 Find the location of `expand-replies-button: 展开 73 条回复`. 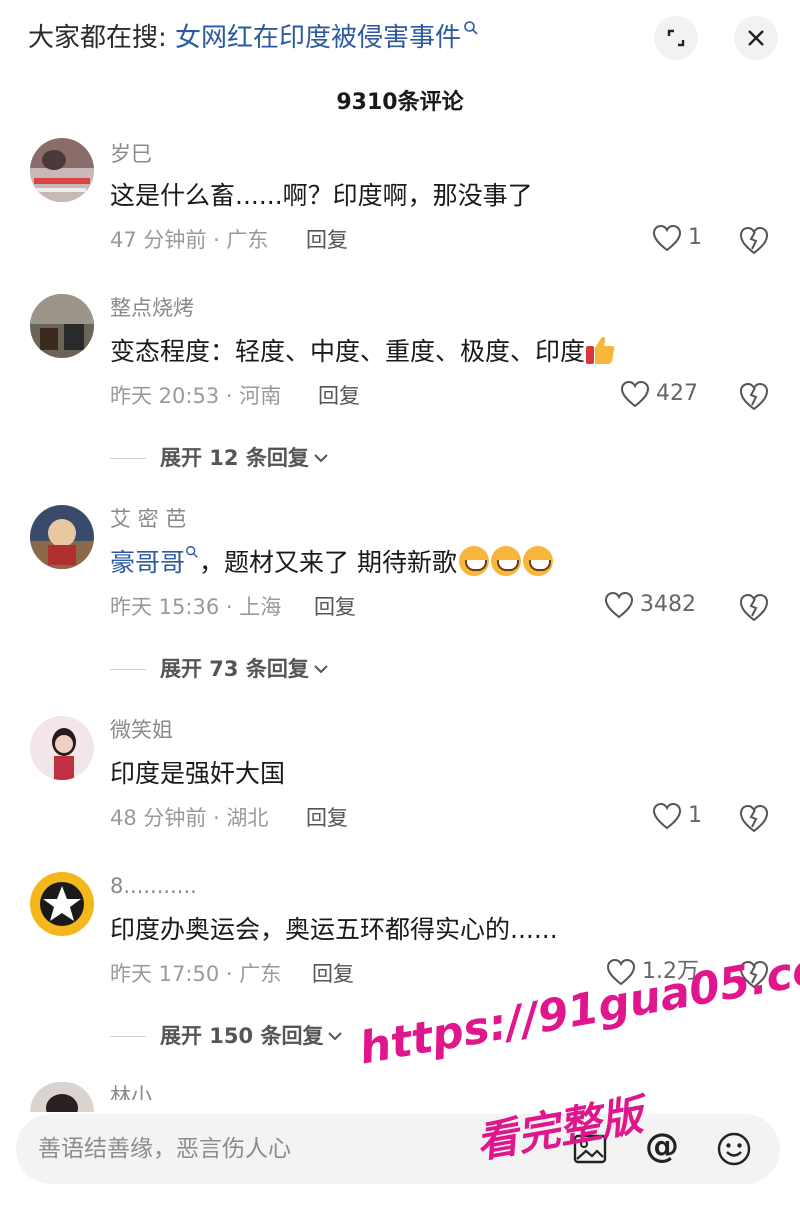

expand-replies-button: 展开 73 条回复 is located at coordinates (219, 669).